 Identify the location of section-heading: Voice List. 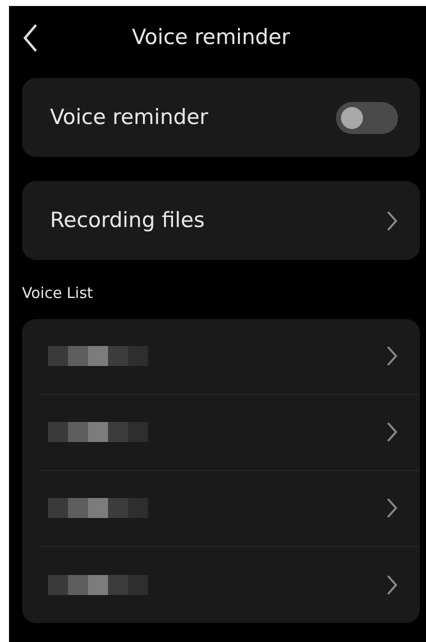
(58, 293).